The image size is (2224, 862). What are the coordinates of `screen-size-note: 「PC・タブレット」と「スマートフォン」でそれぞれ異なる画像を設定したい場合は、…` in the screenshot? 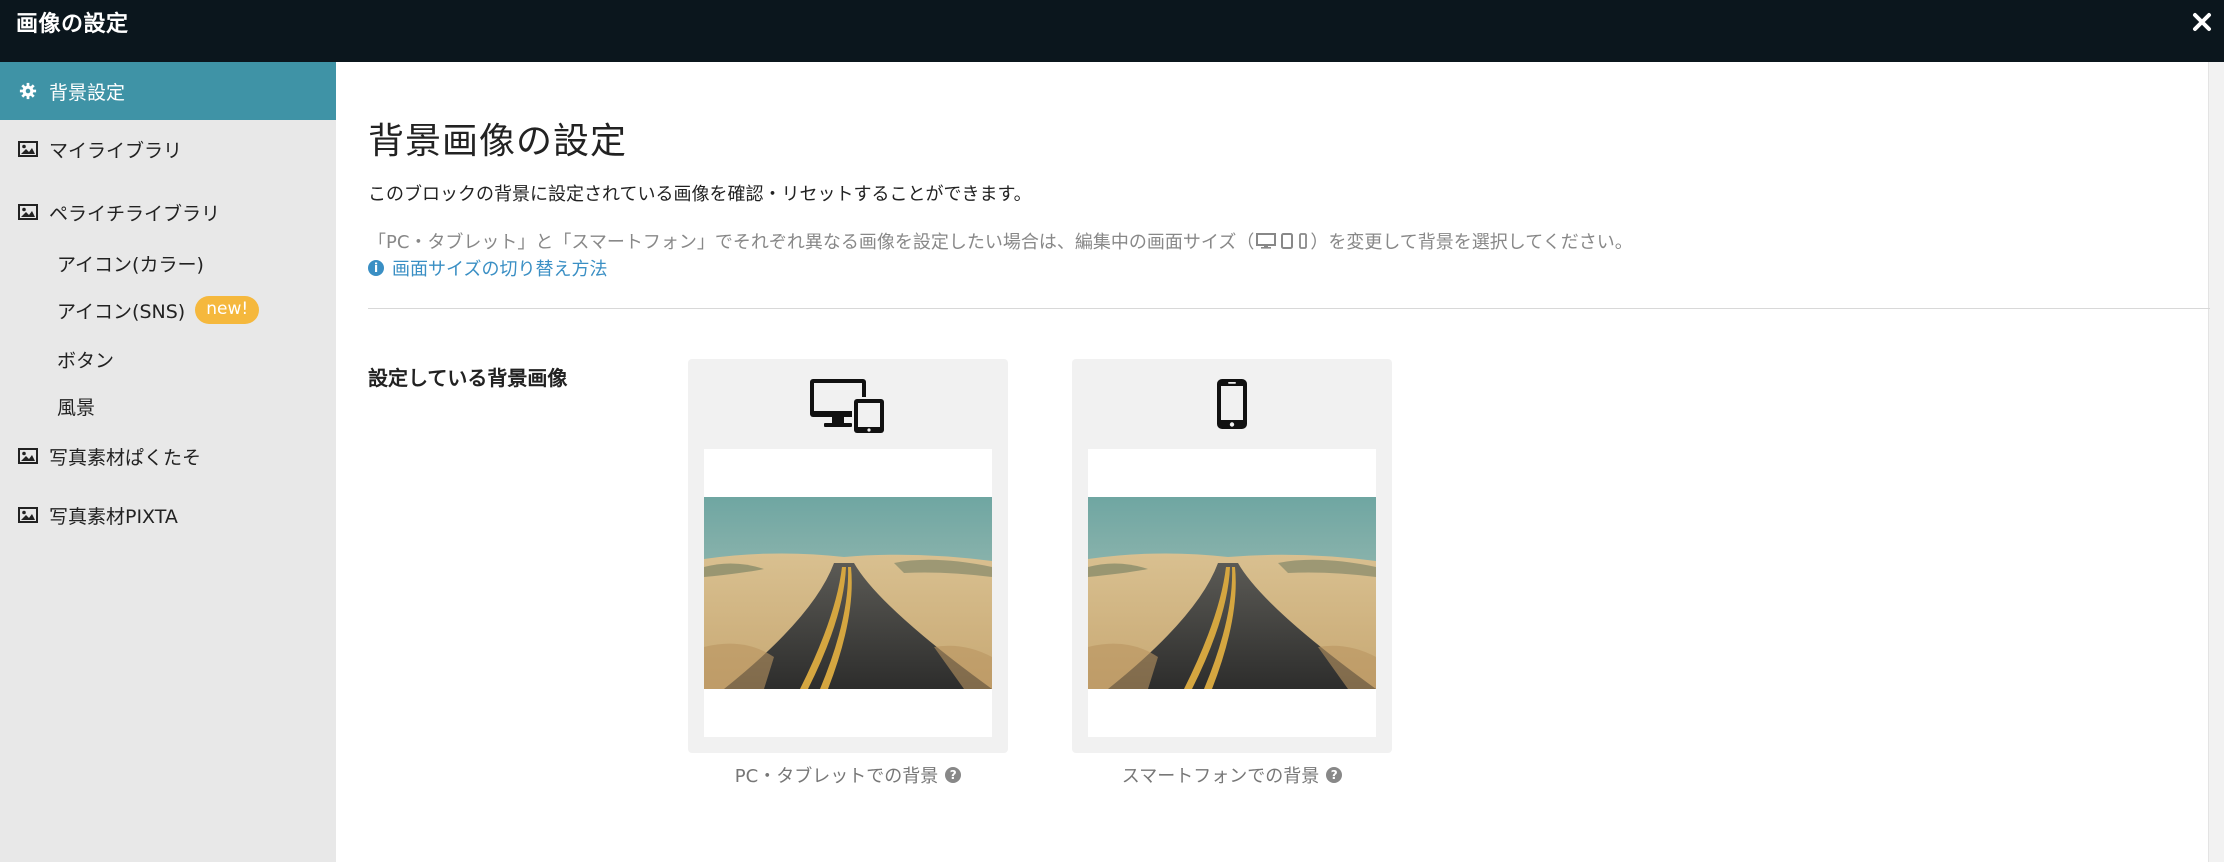 It's located at (1000, 242).